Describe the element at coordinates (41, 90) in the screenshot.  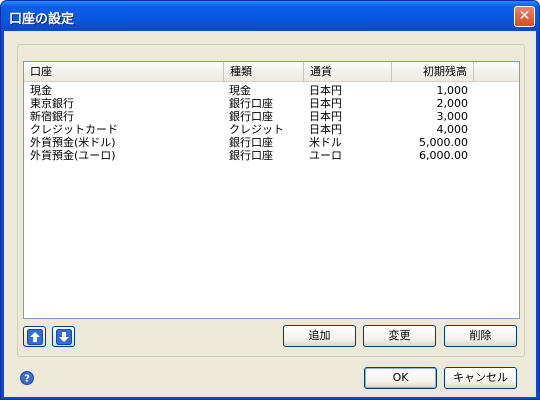
I see `account-name: 現金` at that location.